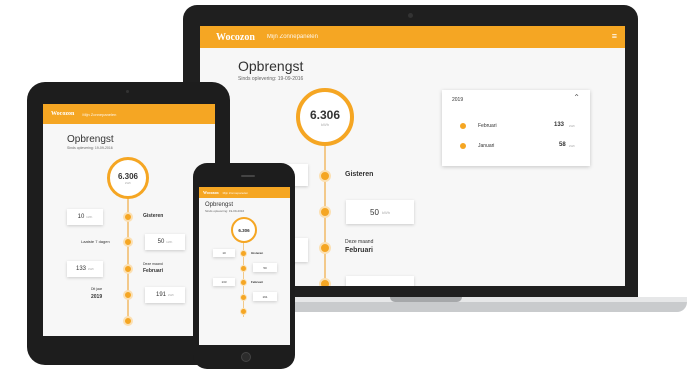 The image size is (699, 380). Describe the element at coordinates (576, 97) in the screenshot. I see `chevron-up-icon: ⌃` at that location.